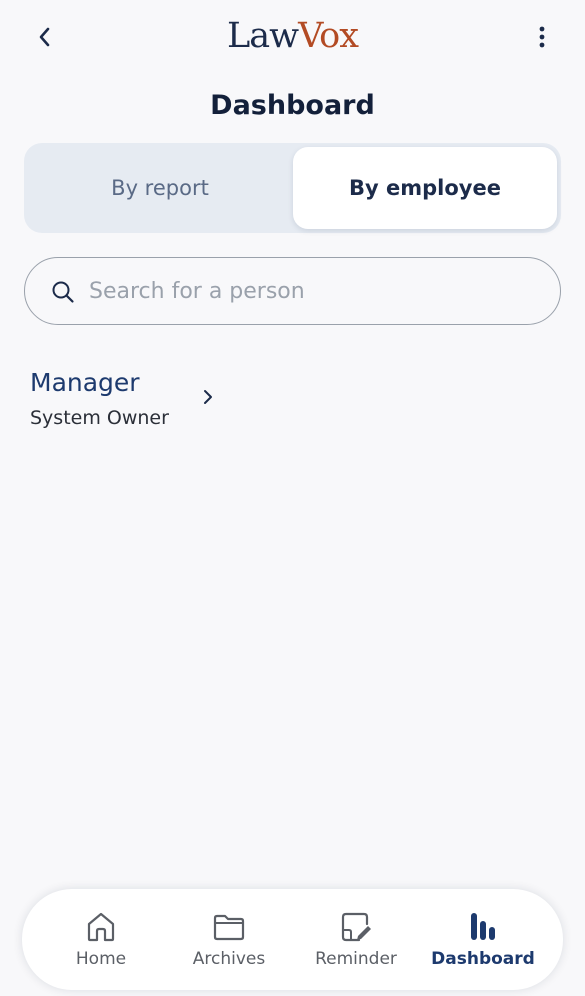  Describe the element at coordinates (314, 291) in the screenshot. I see `search-input` at that location.